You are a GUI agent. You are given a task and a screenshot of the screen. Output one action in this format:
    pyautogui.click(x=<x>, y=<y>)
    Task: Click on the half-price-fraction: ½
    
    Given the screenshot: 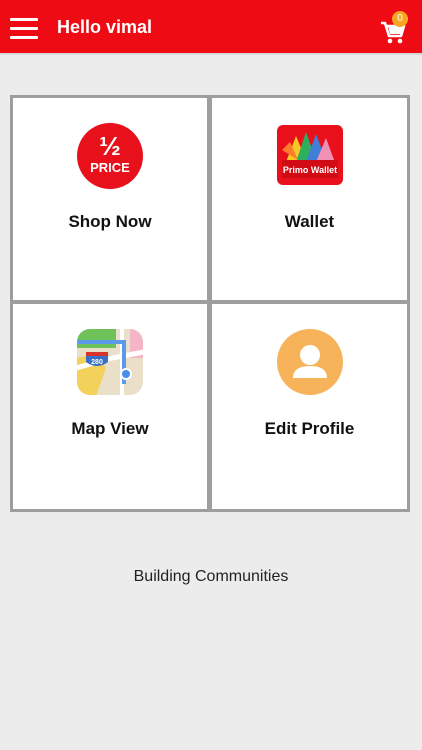 What is the action you would take?
    pyautogui.click(x=110, y=146)
    